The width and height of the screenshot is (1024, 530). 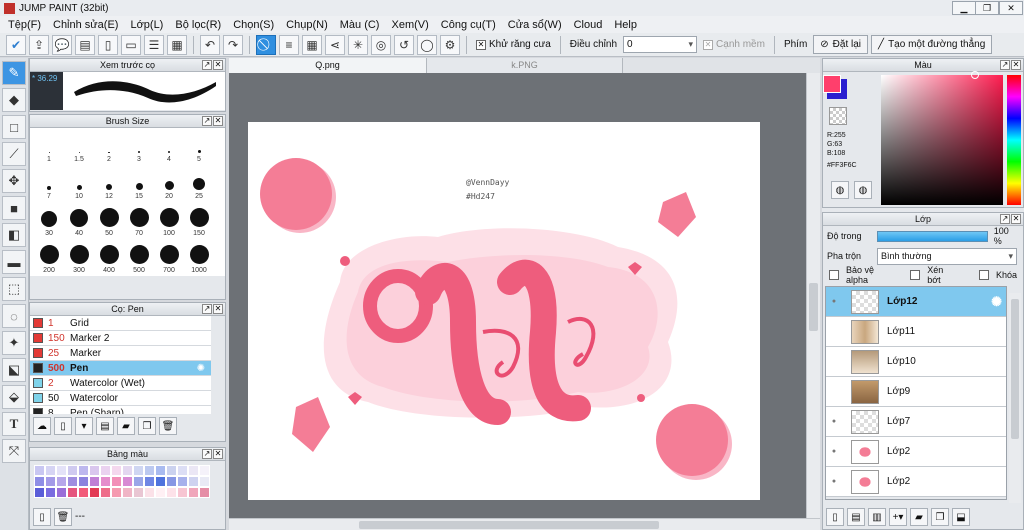 What do you see at coordinates (856, 517) in the screenshot?
I see `new-layer-8bit-icon: ▤` at bounding box center [856, 517].